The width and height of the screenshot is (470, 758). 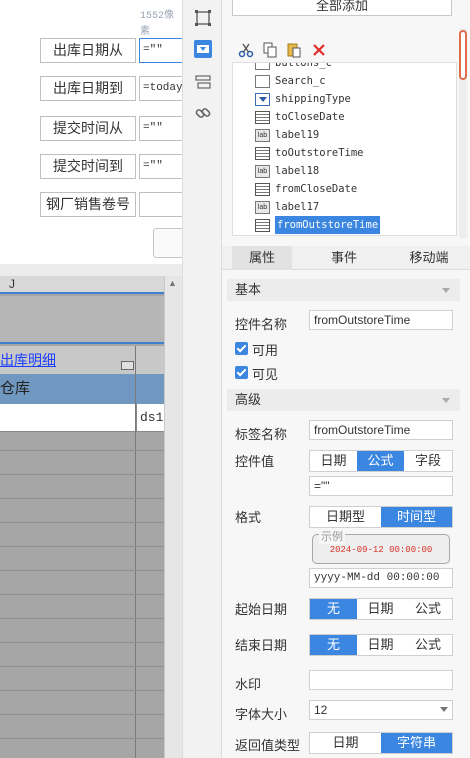 What do you see at coordinates (161, 204) in the screenshot?
I see `mill-coil-no-input` at bounding box center [161, 204].